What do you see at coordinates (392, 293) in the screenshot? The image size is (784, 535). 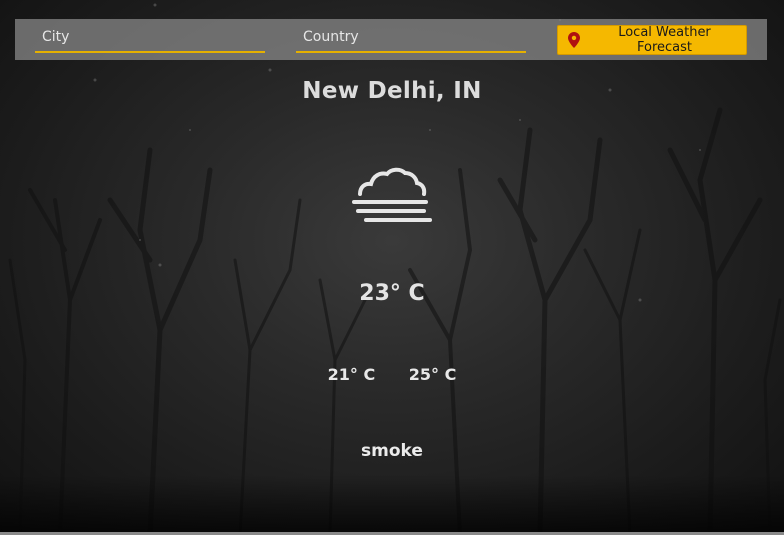 I see `current-temperature: 23° C` at bounding box center [392, 293].